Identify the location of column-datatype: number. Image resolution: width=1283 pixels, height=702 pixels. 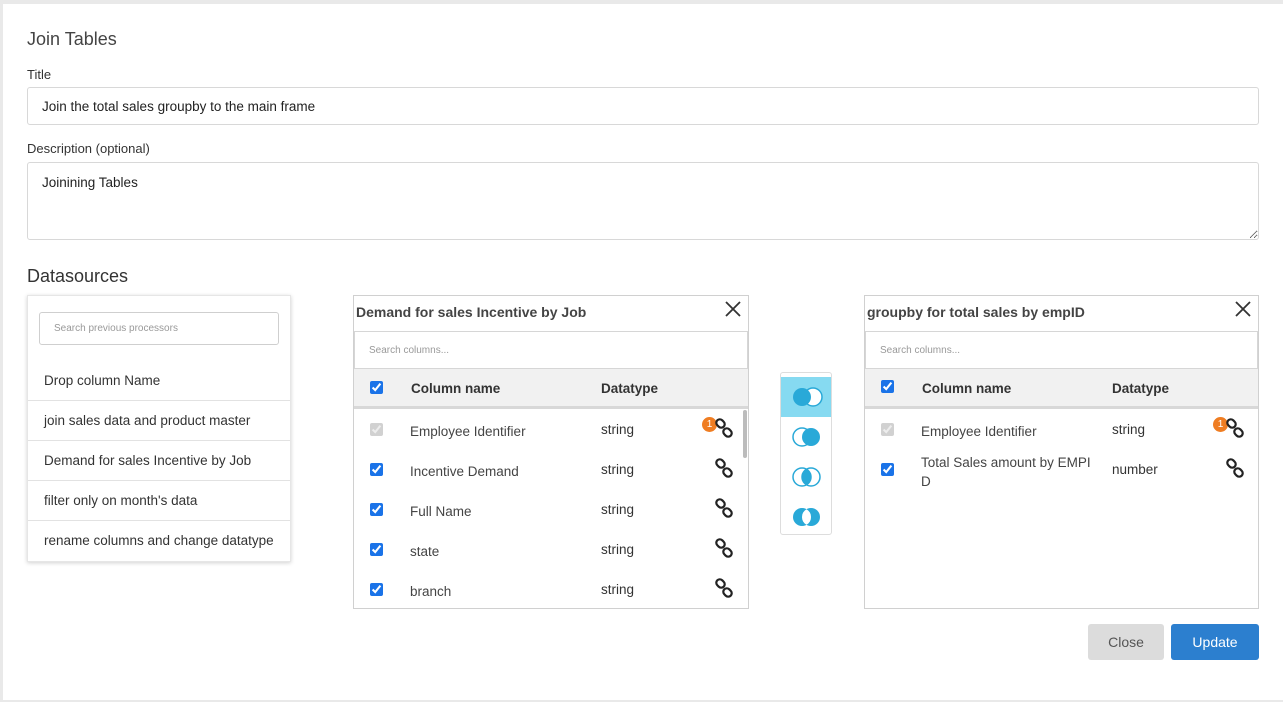
(1135, 469).